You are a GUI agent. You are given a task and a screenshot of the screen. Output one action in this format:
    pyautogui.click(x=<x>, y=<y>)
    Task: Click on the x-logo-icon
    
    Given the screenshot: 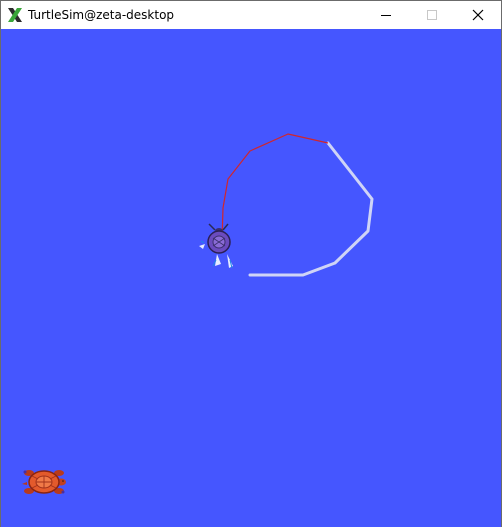 What is the action you would take?
    pyautogui.click(x=15, y=15)
    